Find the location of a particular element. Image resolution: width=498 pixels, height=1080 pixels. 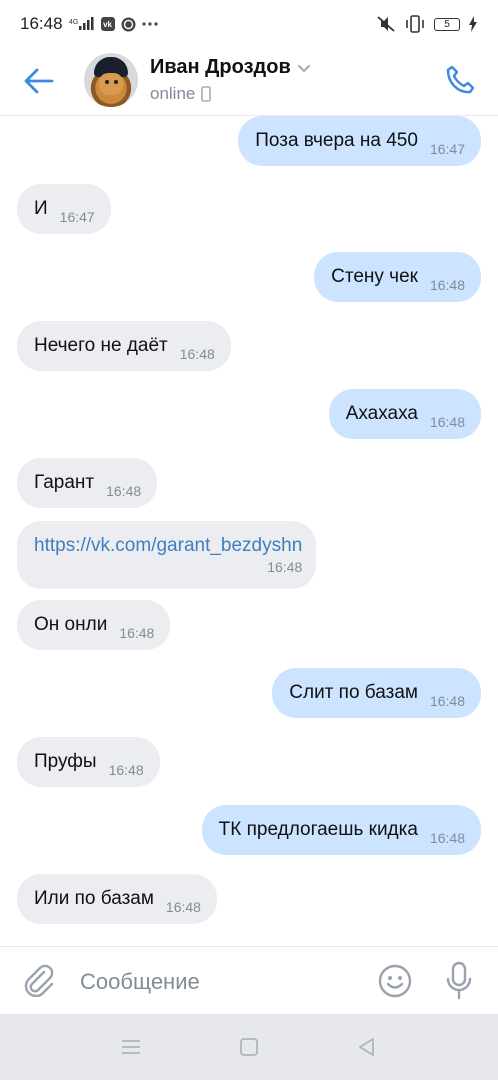

voice-message-button is located at coordinates (459, 981).